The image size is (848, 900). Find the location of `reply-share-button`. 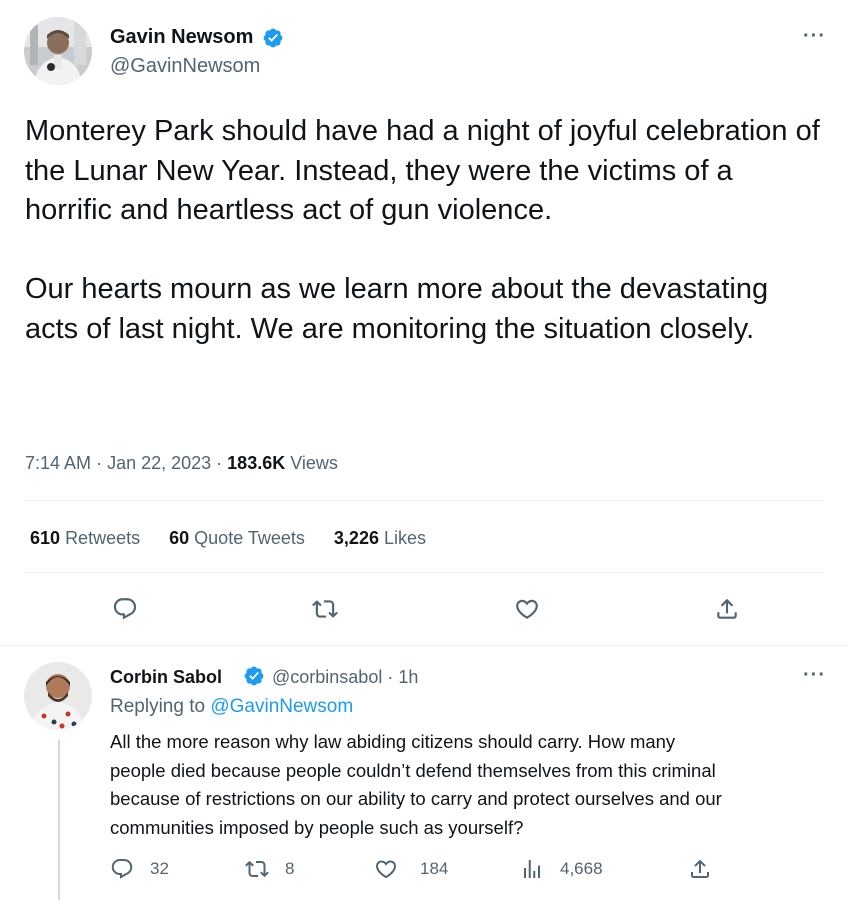

reply-share-button is located at coordinates (700, 869).